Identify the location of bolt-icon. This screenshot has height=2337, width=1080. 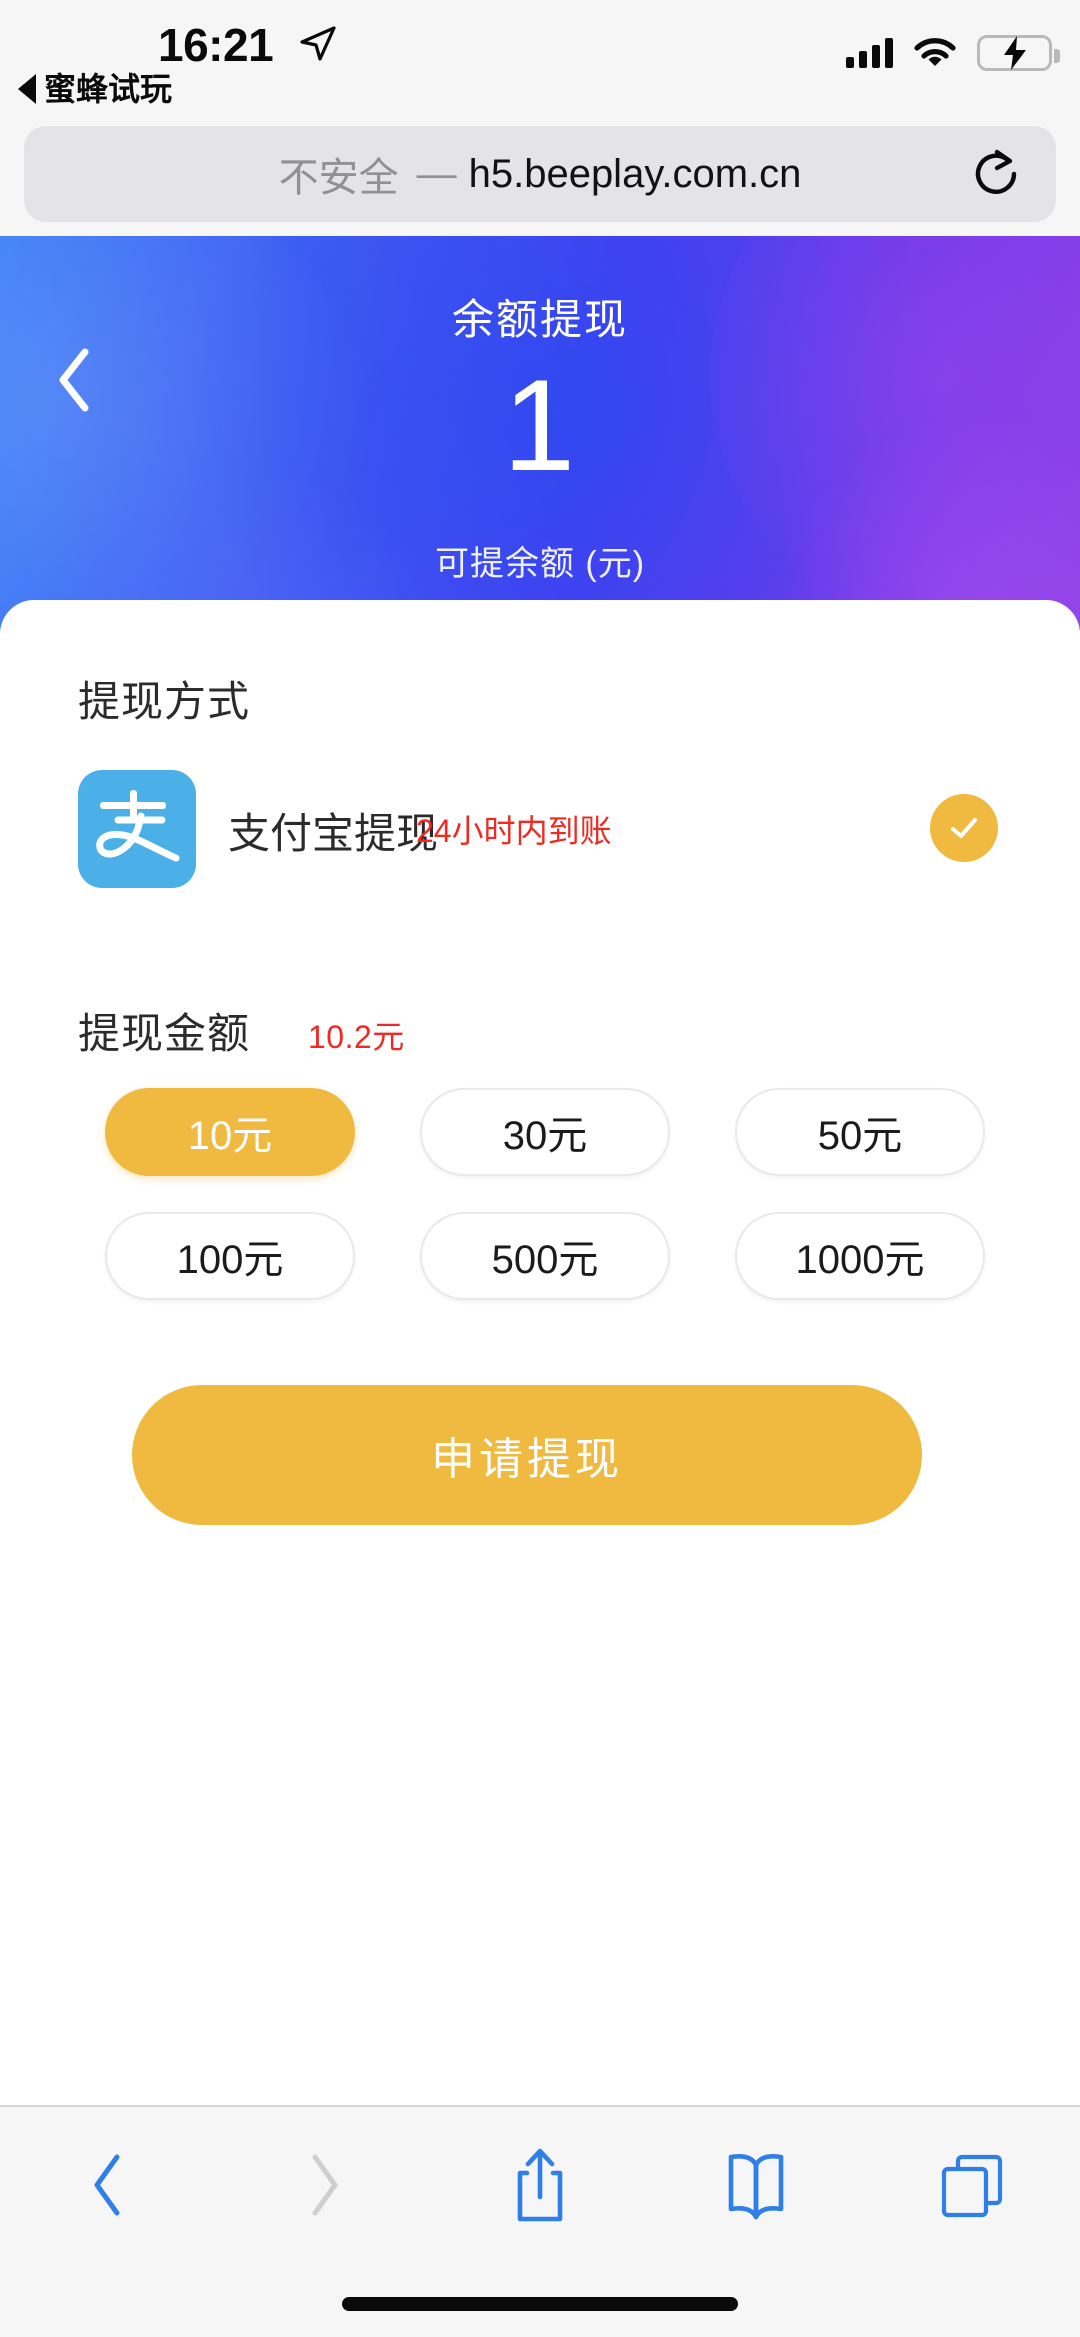
(1014, 53).